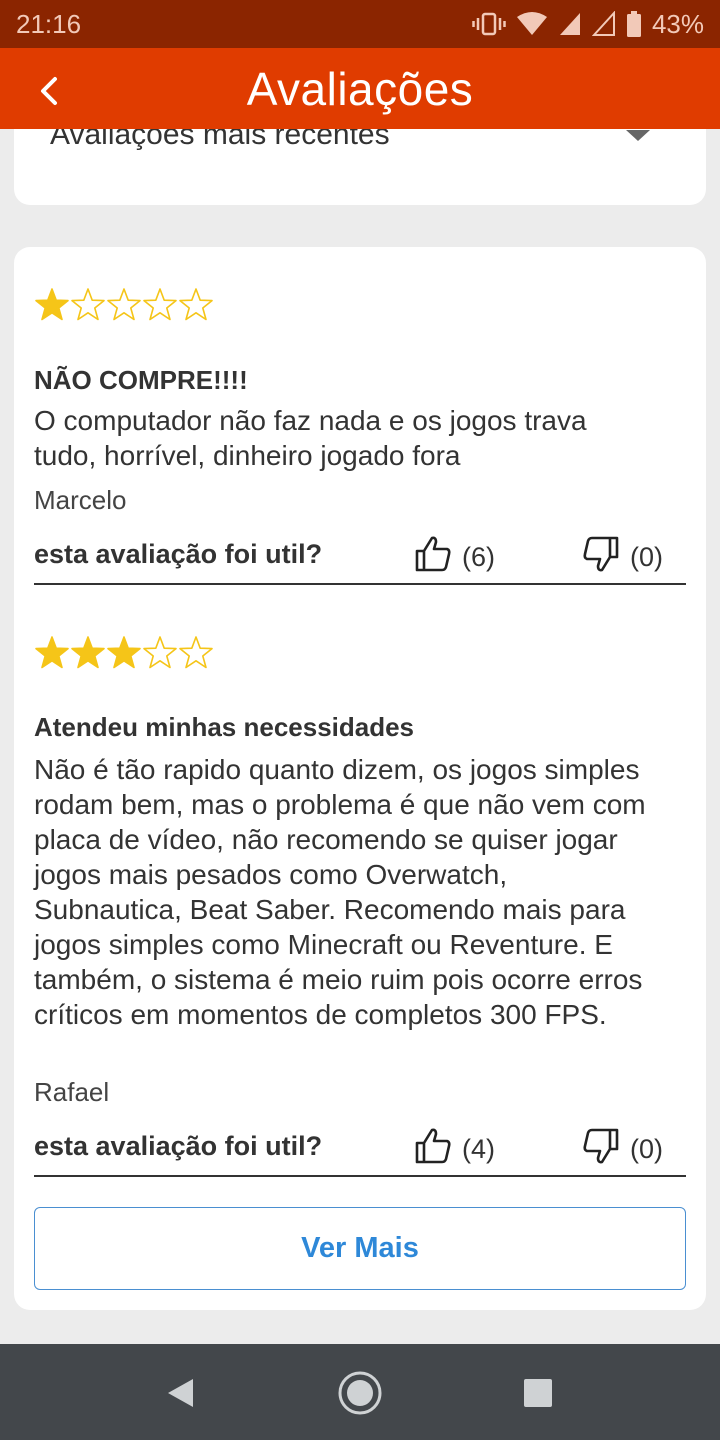  What do you see at coordinates (489, 24) in the screenshot?
I see `vibrate-icon` at bounding box center [489, 24].